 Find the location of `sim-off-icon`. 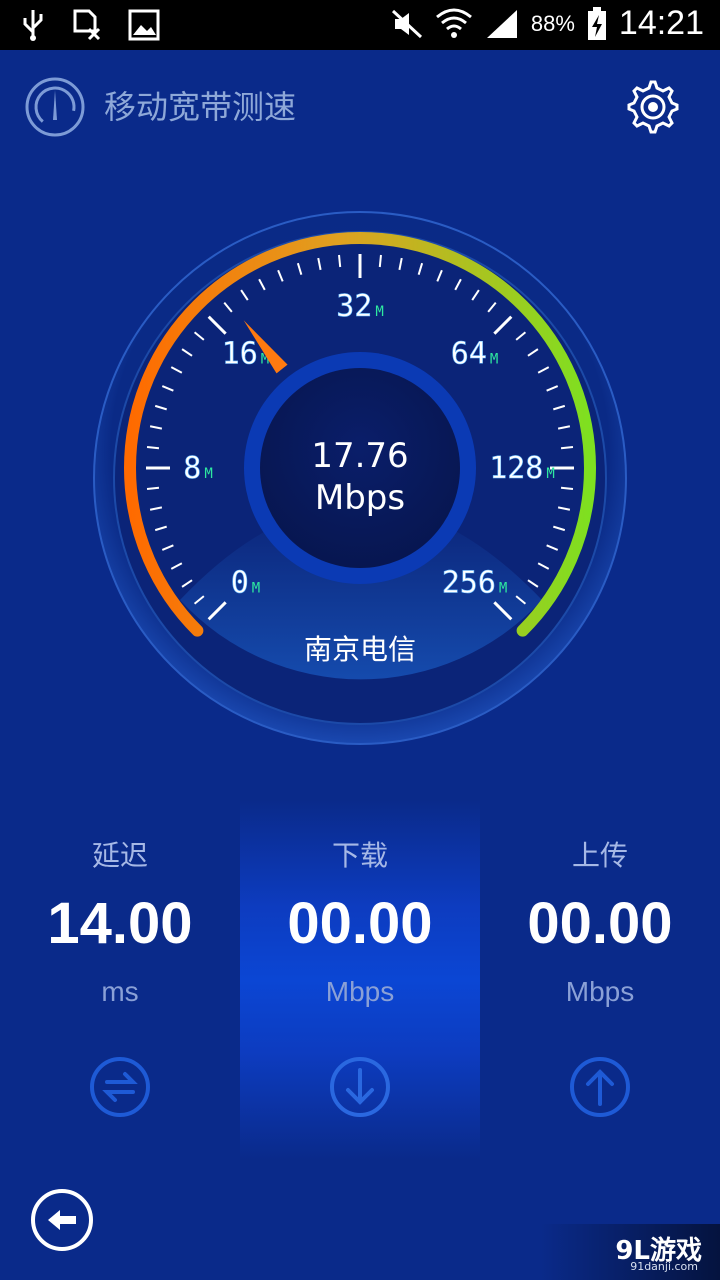

sim-off-icon is located at coordinates (87, 25).